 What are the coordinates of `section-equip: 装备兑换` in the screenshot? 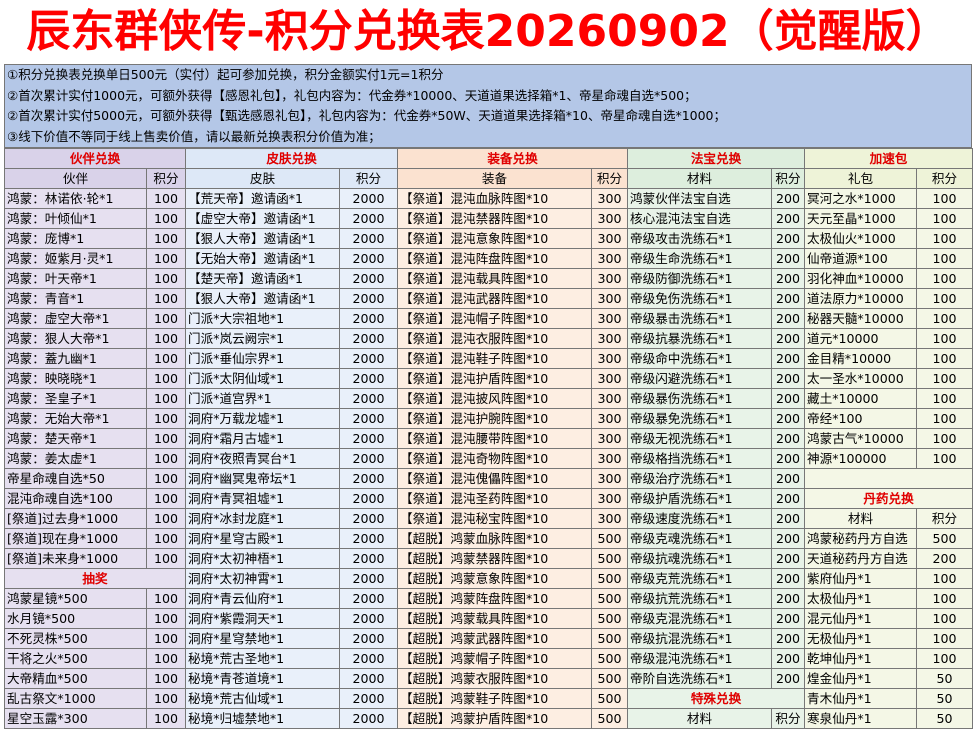 It's located at (512, 158).